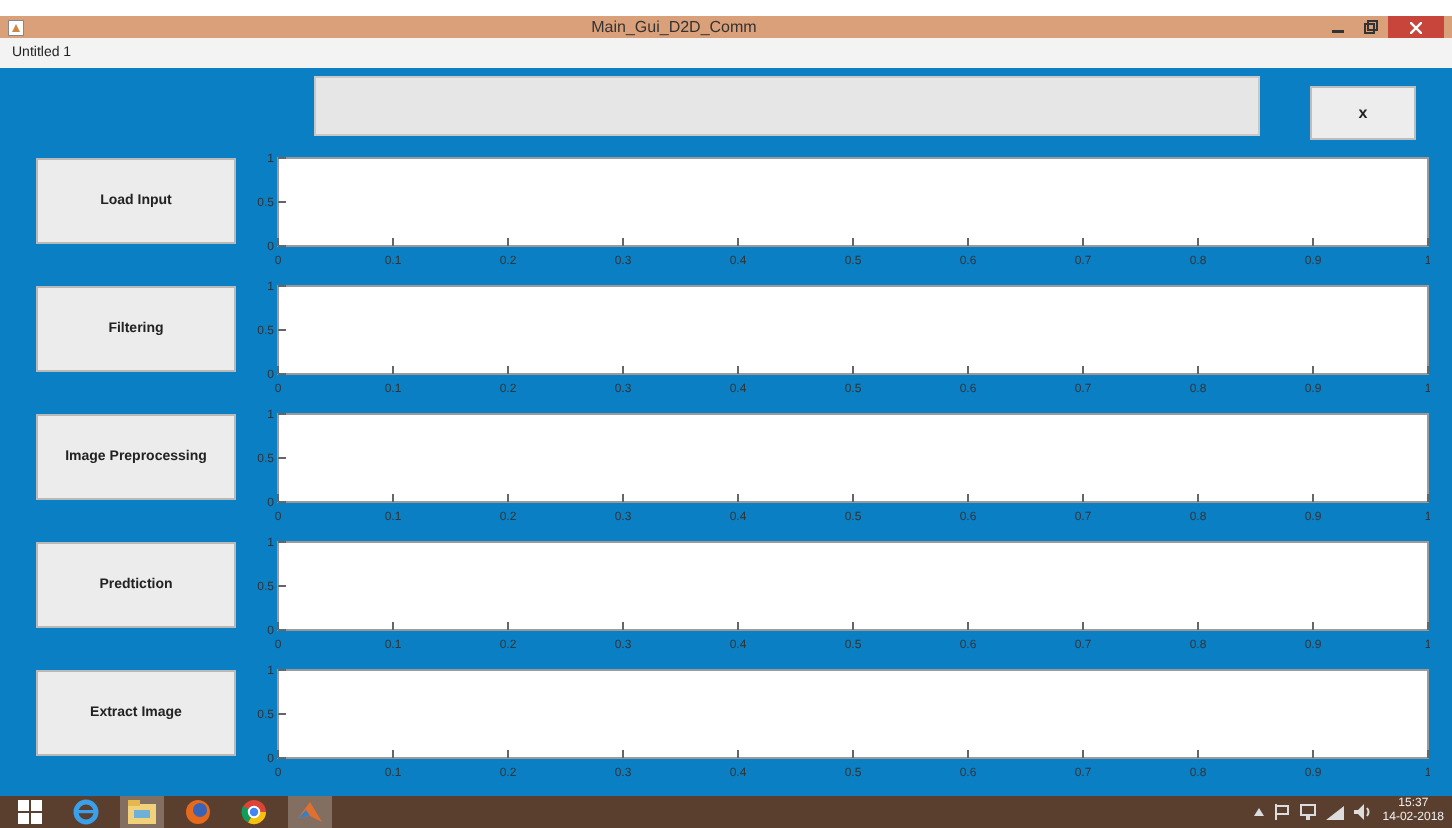 This screenshot has width=1452, height=828. Describe the element at coordinates (1282, 812) in the screenshot. I see `flag-icon` at that location.